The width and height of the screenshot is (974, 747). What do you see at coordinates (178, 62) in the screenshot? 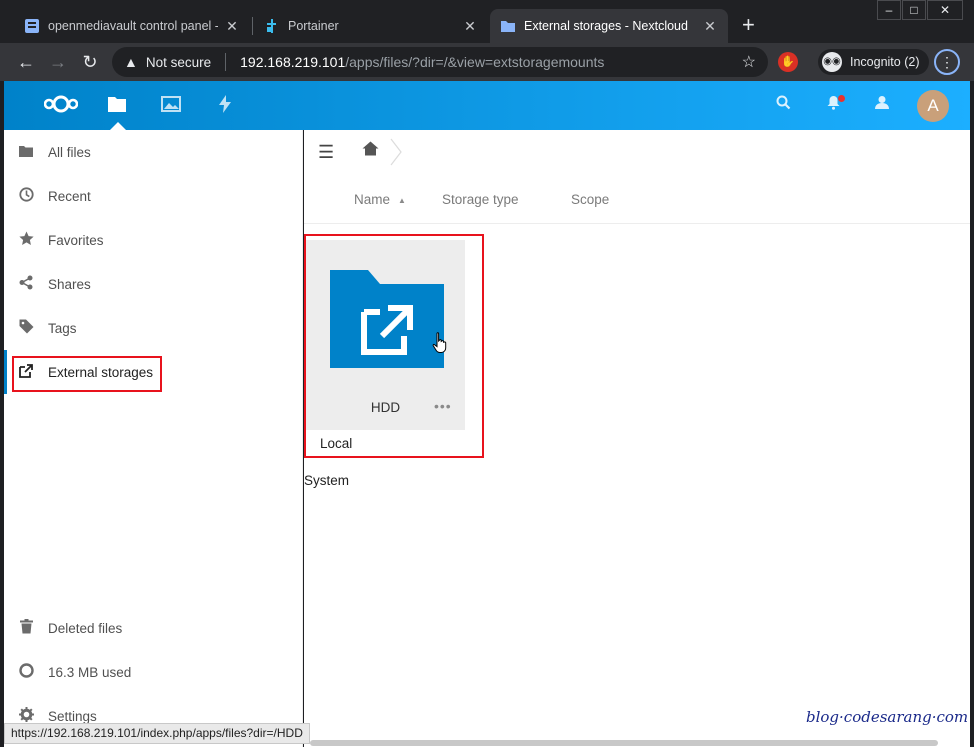
I see `security-label: Not secure` at bounding box center [178, 62].